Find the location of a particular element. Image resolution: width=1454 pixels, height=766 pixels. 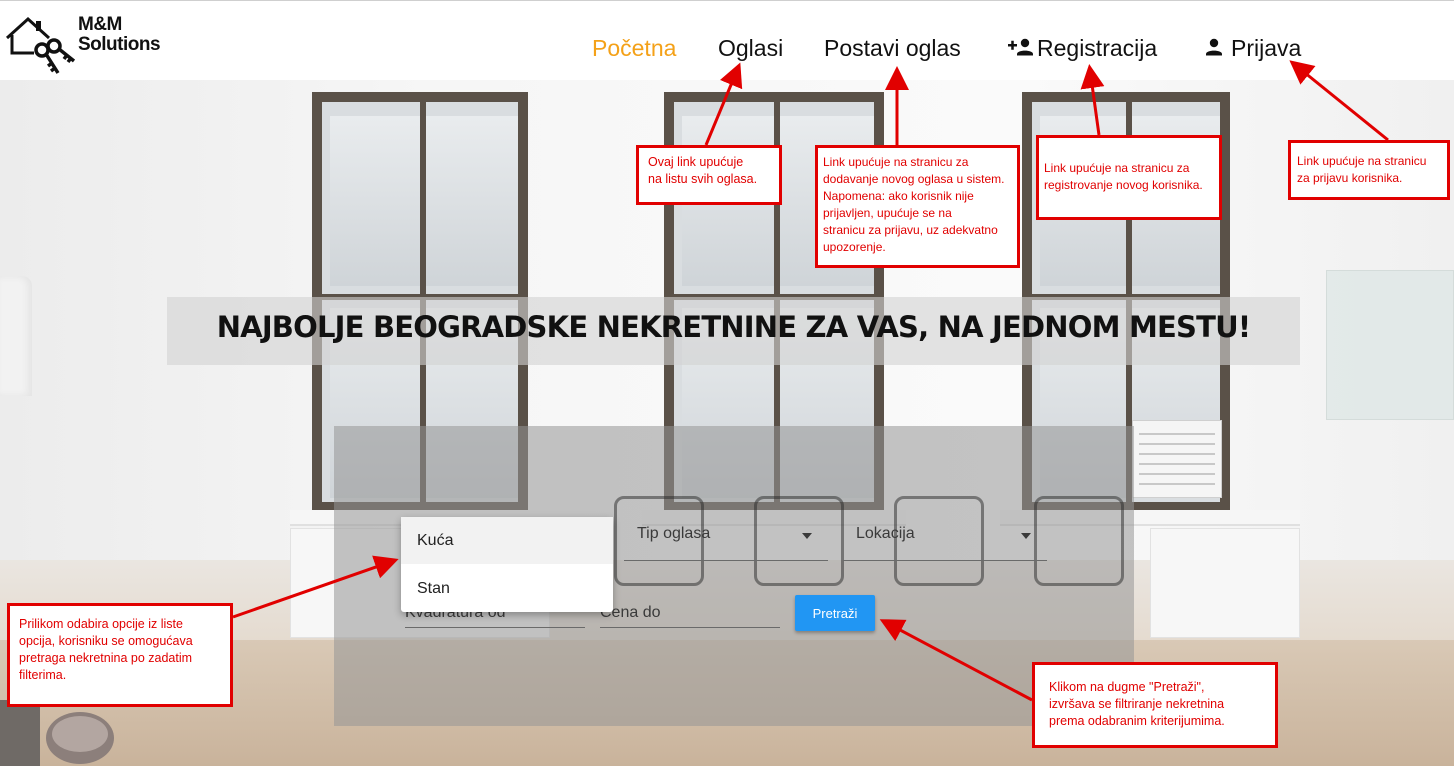

wall-mirror is located at coordinates (1390, 345).